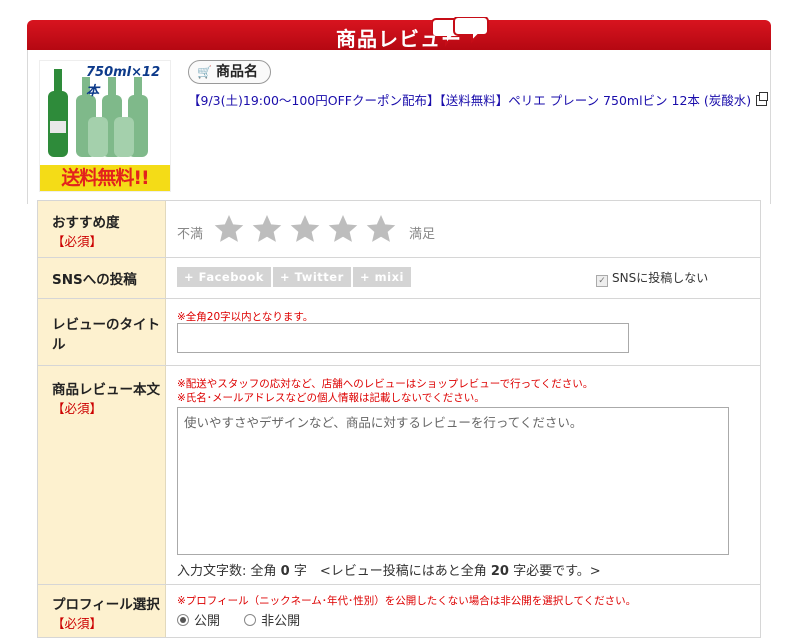  Describe the element at coordinates (198, 621) in the screenshot. I see `radio-public: 公開` at that location.